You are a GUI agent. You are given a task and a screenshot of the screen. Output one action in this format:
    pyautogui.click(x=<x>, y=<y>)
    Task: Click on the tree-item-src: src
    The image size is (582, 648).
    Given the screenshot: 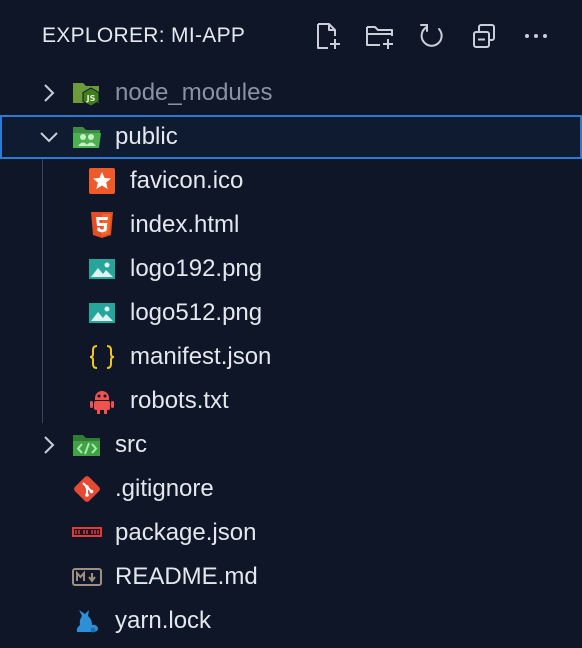 What is the action you would take?
    pyautogui.click(x=291, y=445)
    